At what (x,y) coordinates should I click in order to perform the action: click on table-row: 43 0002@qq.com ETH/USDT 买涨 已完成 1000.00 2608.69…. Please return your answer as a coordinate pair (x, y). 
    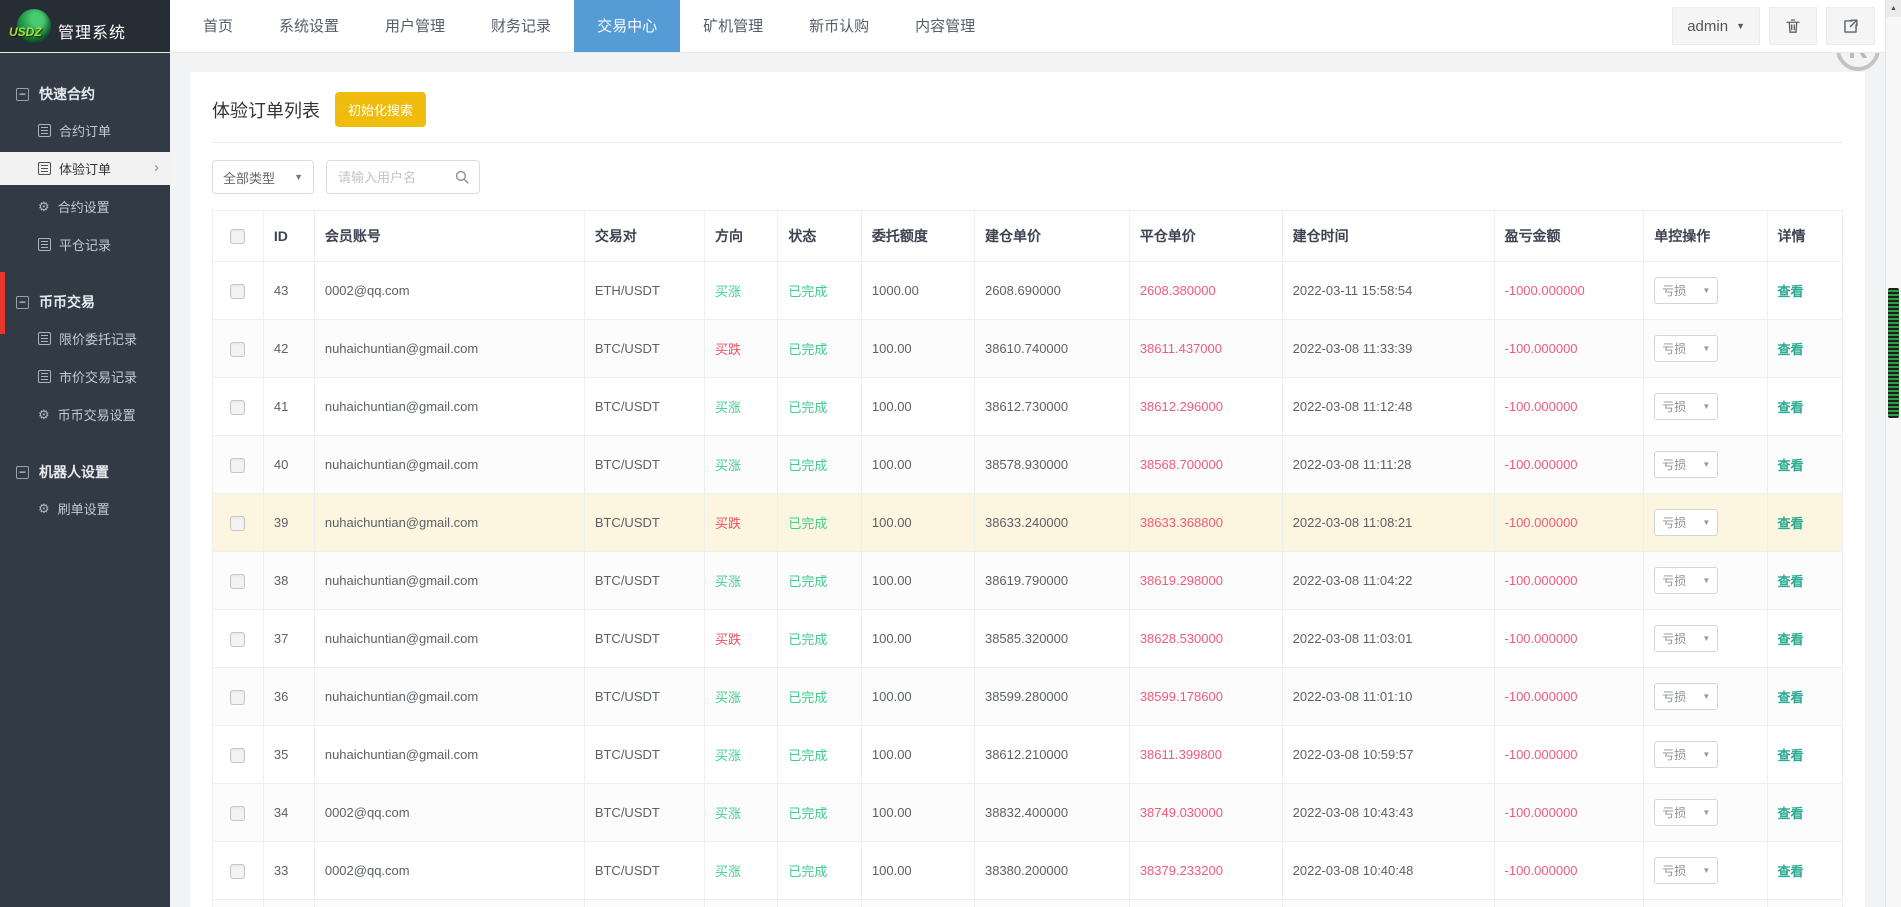
    Looking at the image, I should click on (1028, 290).